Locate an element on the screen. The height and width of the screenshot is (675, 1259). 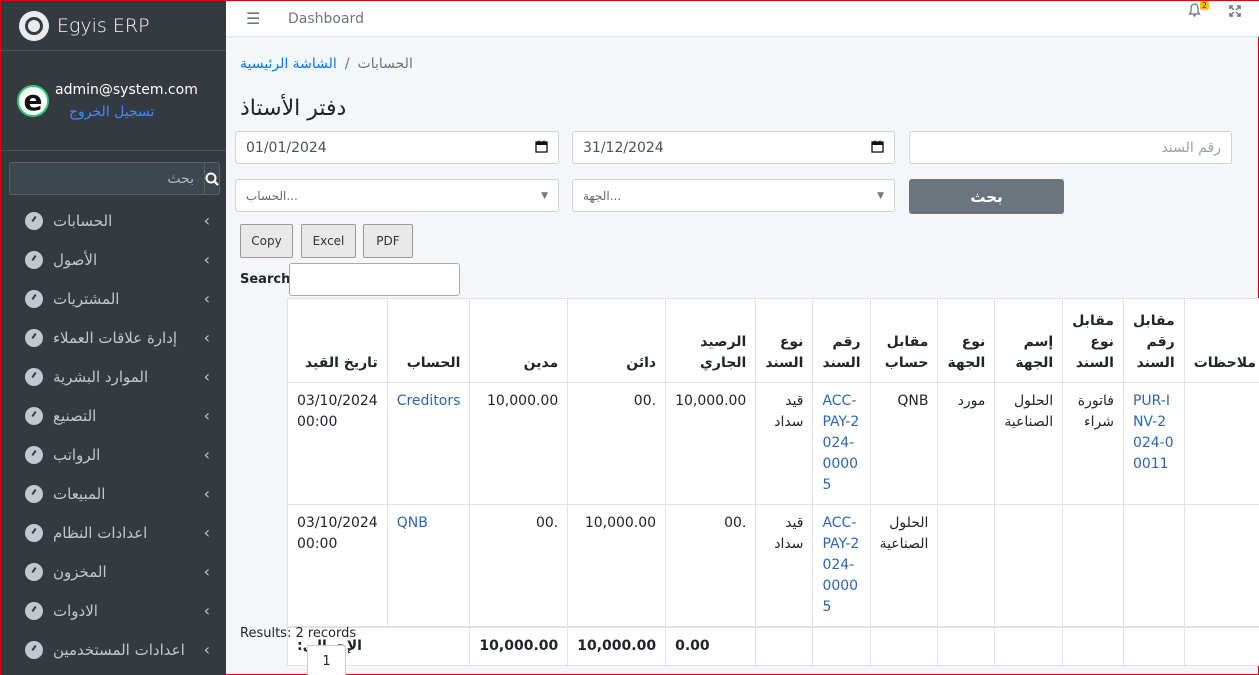
col-header-account: الحساب is located at coordinates (428, 340).